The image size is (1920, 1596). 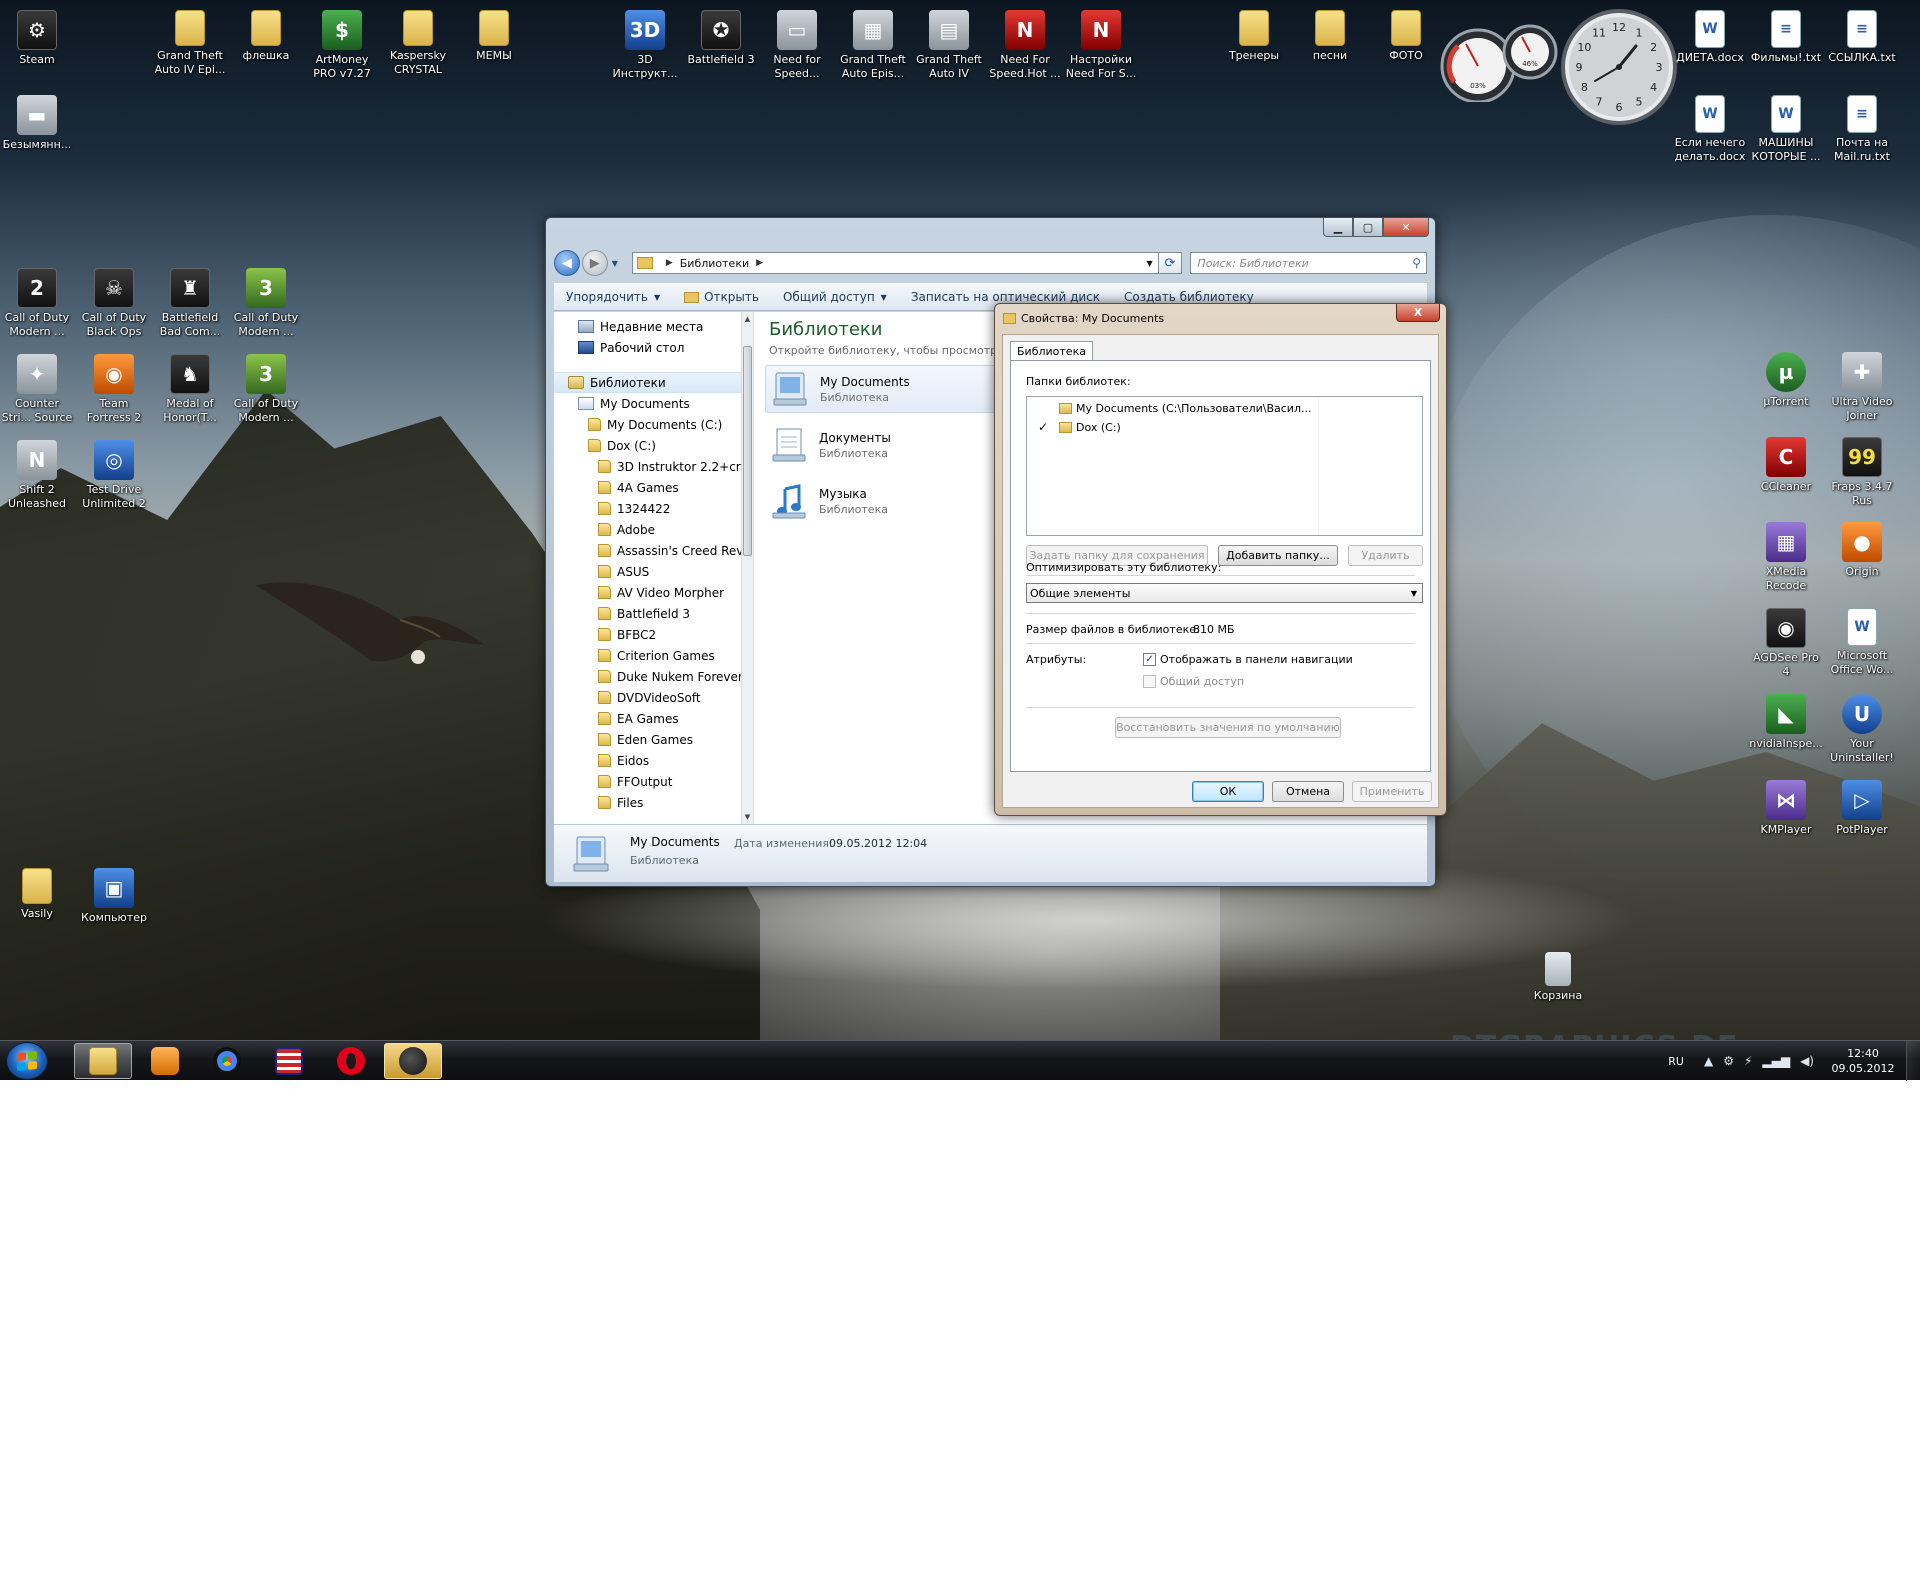 What do you see at coordinates (1330, 36) in the screenshot?
I see `desktop-icon-songs: песни` at bounding box center [1330, 36].